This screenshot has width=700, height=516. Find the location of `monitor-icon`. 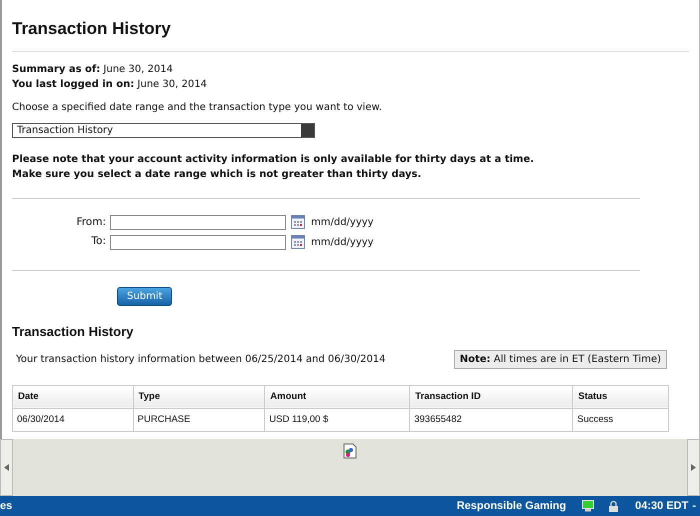

monitor-icon is located at coordinates (588, 506).